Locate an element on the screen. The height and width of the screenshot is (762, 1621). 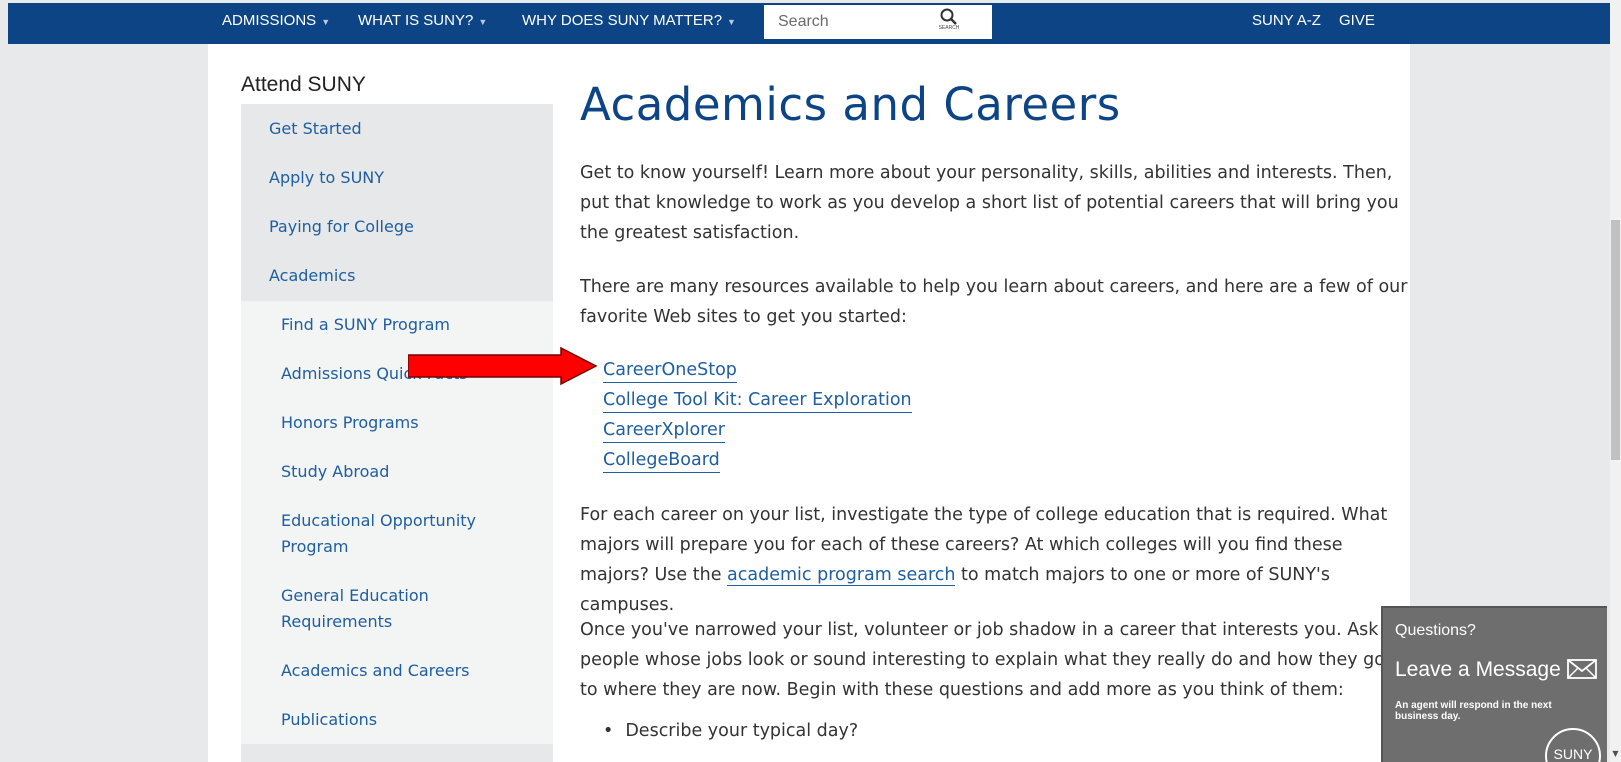
sidebar-item-eop: Educational Opportunity is located at coordinates (378, 521).